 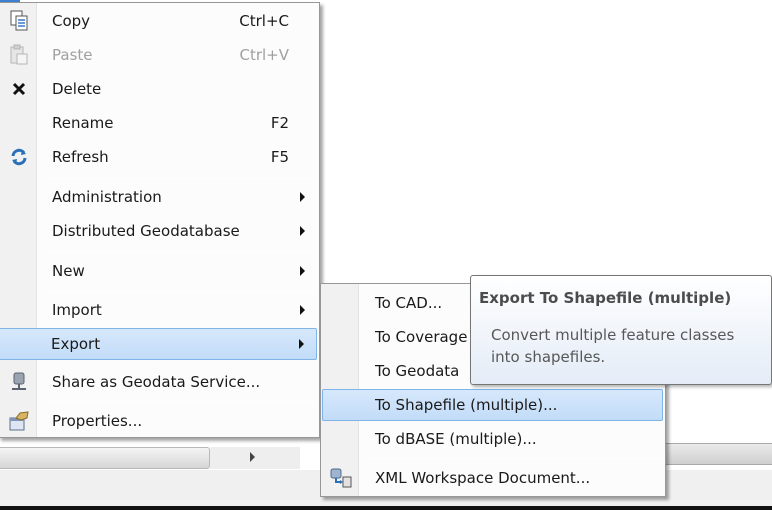 What do you see at coordinates (71, 21) in the screenshot?
I see `menu-item-label: Copy` at bounding box center [71, 21].